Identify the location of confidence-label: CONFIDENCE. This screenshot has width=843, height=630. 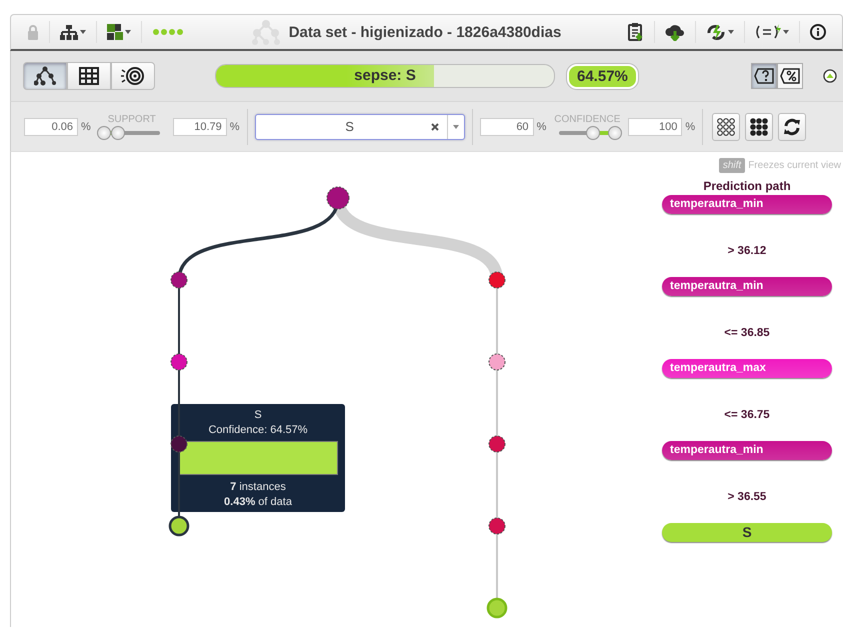
(587, 119).